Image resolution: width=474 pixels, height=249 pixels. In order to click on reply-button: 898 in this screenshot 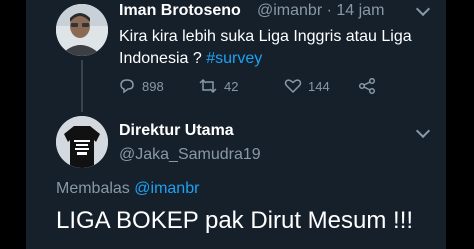, I will do `click(141, 86)`.